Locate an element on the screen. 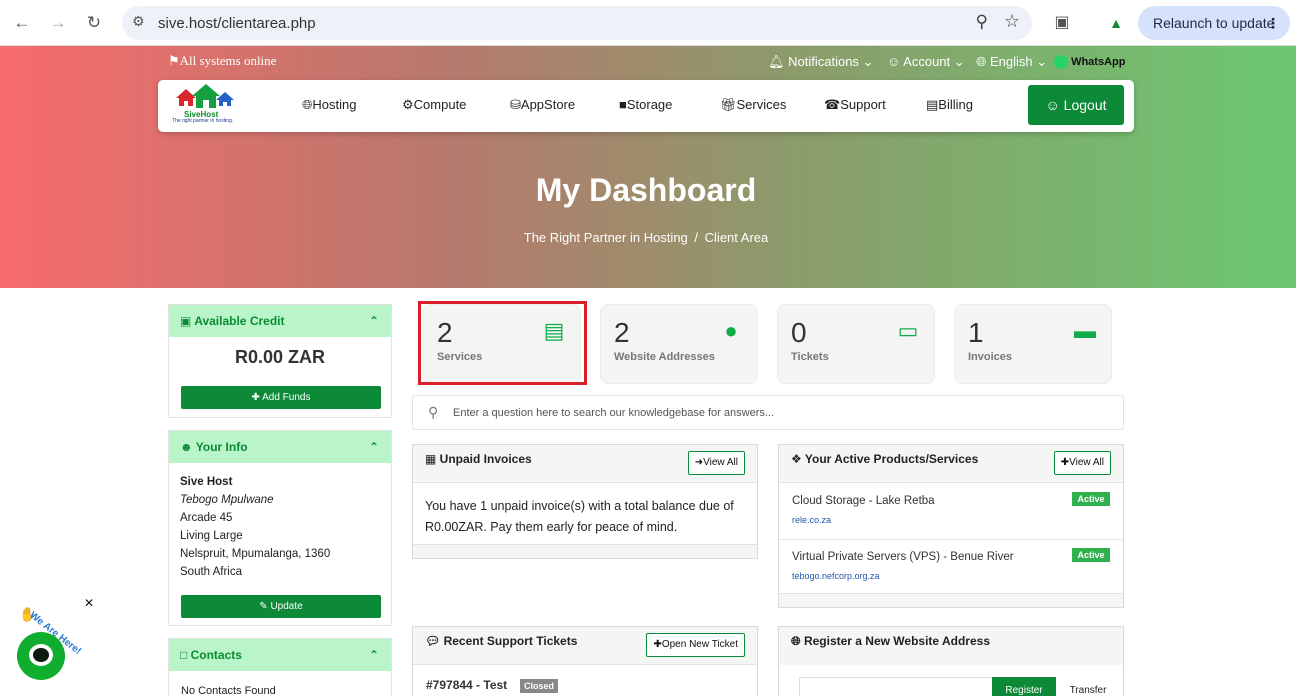  panel-title: 🌐︎ Register a New Website Address is located at coordinates (891, 641).